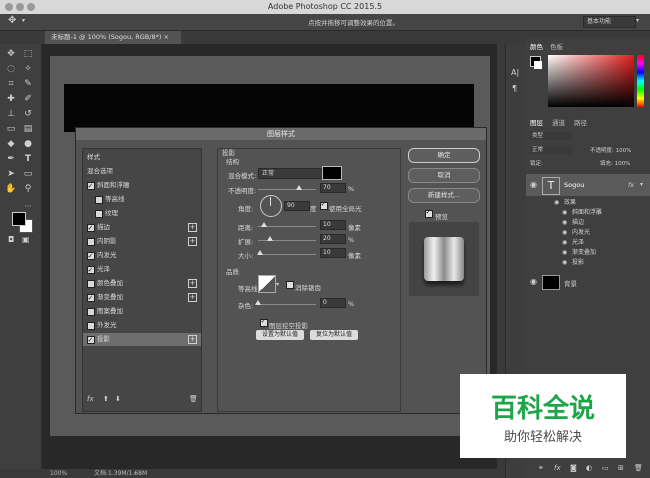 This screenshot has height=478, width=650. I want to click on style-item: 内发光, so click(142, 256).